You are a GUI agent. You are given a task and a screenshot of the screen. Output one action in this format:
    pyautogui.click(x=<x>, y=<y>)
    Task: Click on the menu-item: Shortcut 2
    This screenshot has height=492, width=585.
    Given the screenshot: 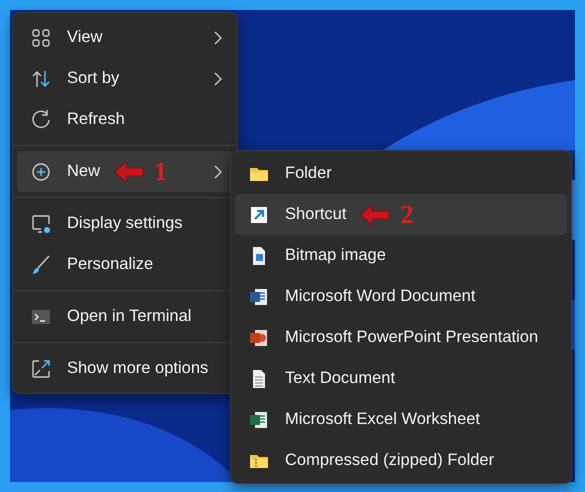 What is the action you would take?
    pyautogui.click(x=401, y=214)
    